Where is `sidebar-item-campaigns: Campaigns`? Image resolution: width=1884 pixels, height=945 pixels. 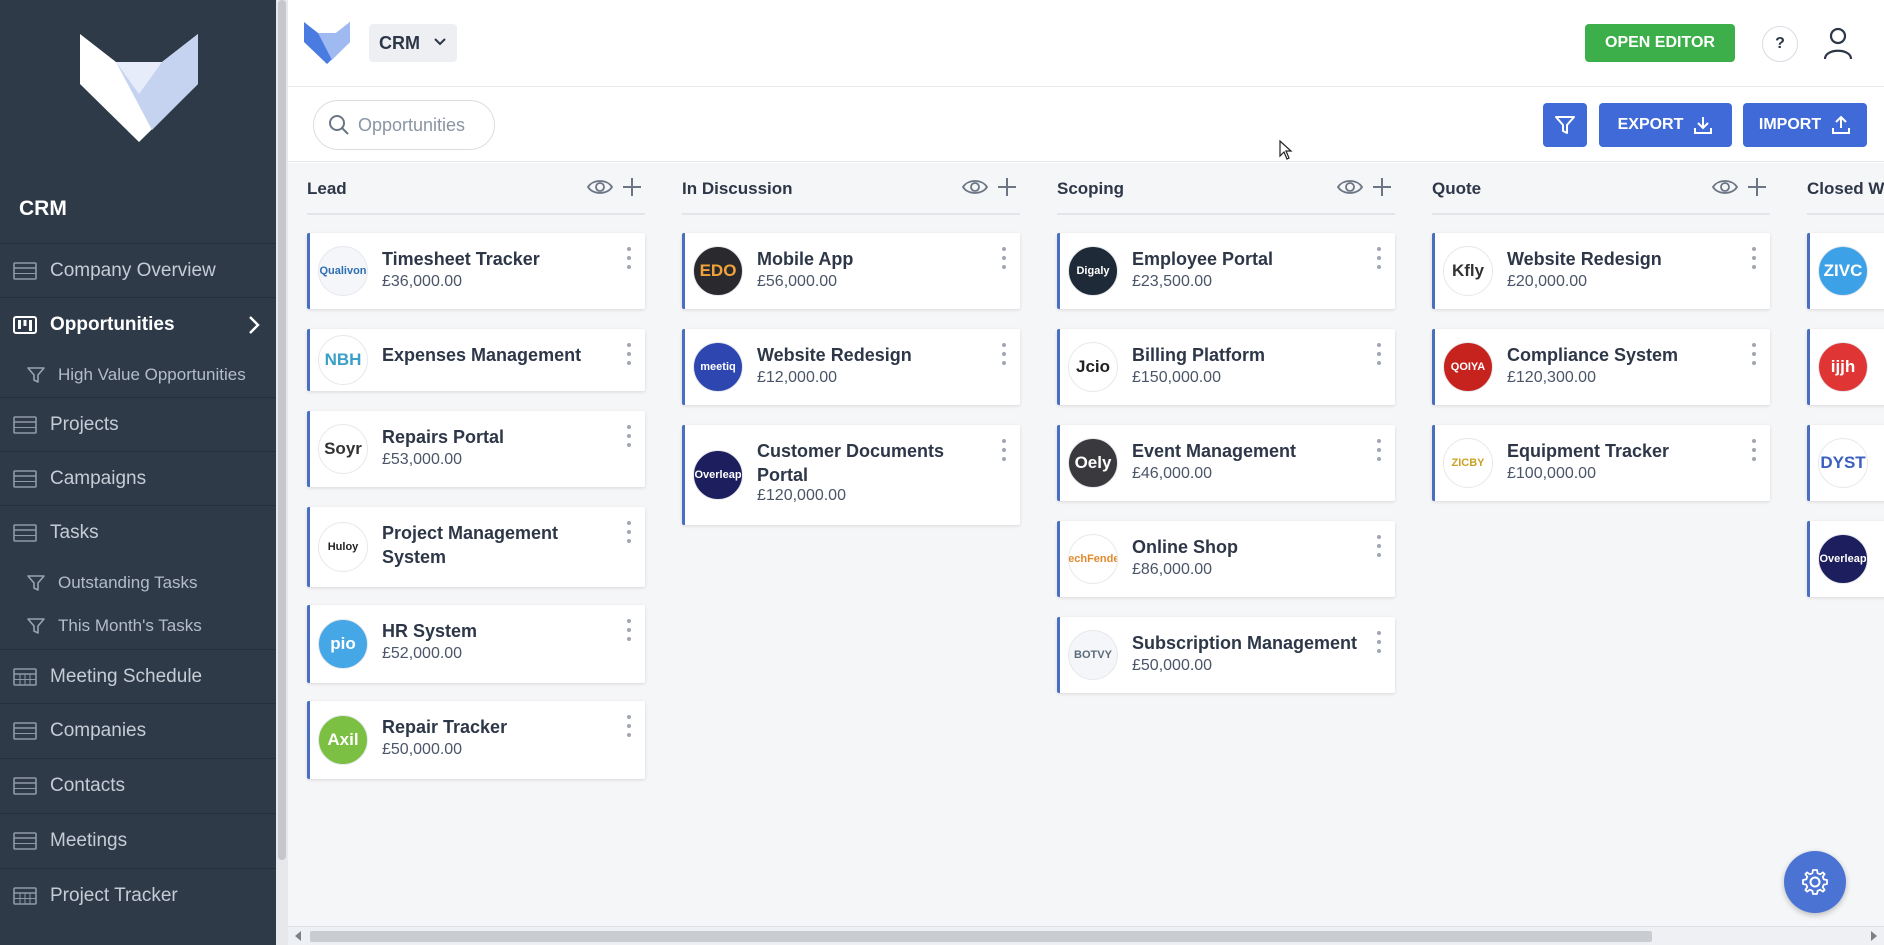 sidebar-item-campaigns: Campaigns is located at coordinates (138, 478).